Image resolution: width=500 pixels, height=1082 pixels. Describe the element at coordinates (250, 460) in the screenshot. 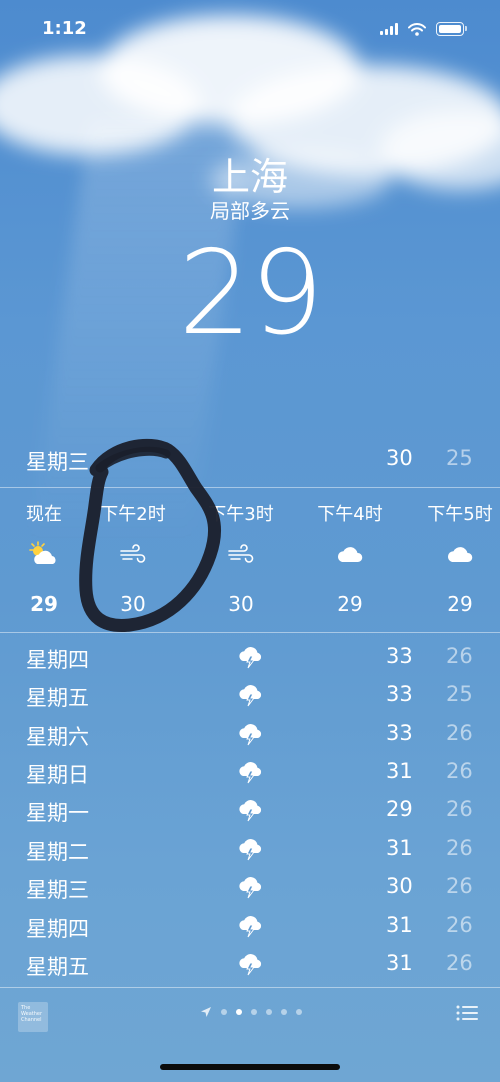

I see `today-row: 星期三 30 25` at that location.